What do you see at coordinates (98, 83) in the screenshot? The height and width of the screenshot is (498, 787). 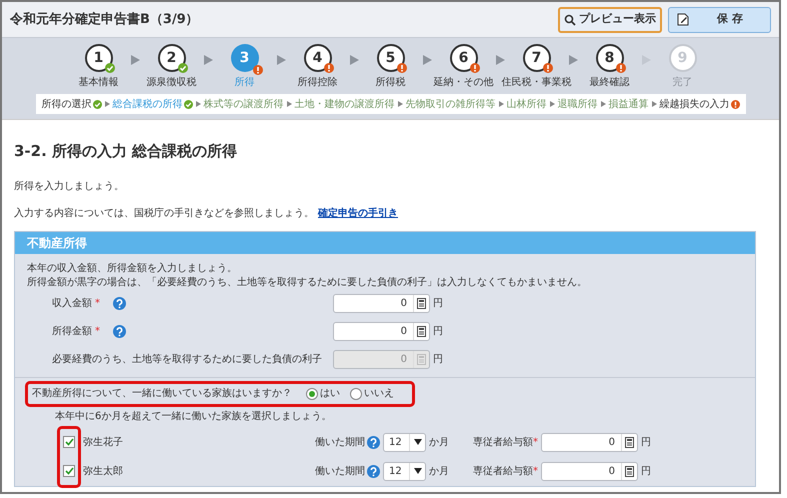 I see `step-label: 基本情報` at bounding box center [98, 83].